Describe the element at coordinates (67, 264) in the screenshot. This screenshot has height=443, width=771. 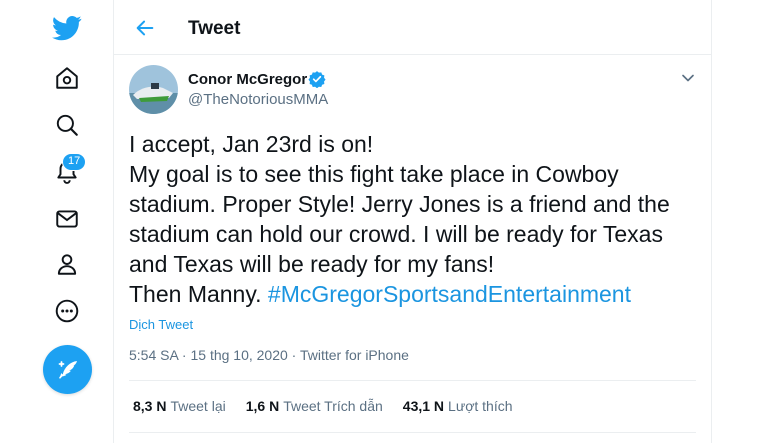
I see `profile-person-icon` at that location.